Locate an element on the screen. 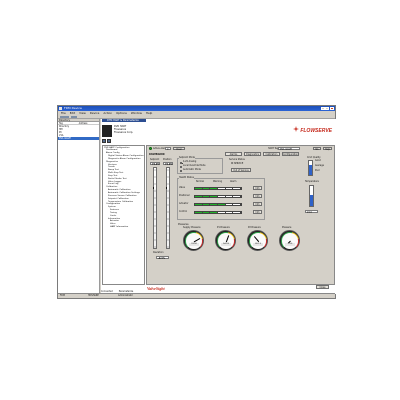  p2-pressure-gauge: 26.13 is located at coordinates (257, 240).